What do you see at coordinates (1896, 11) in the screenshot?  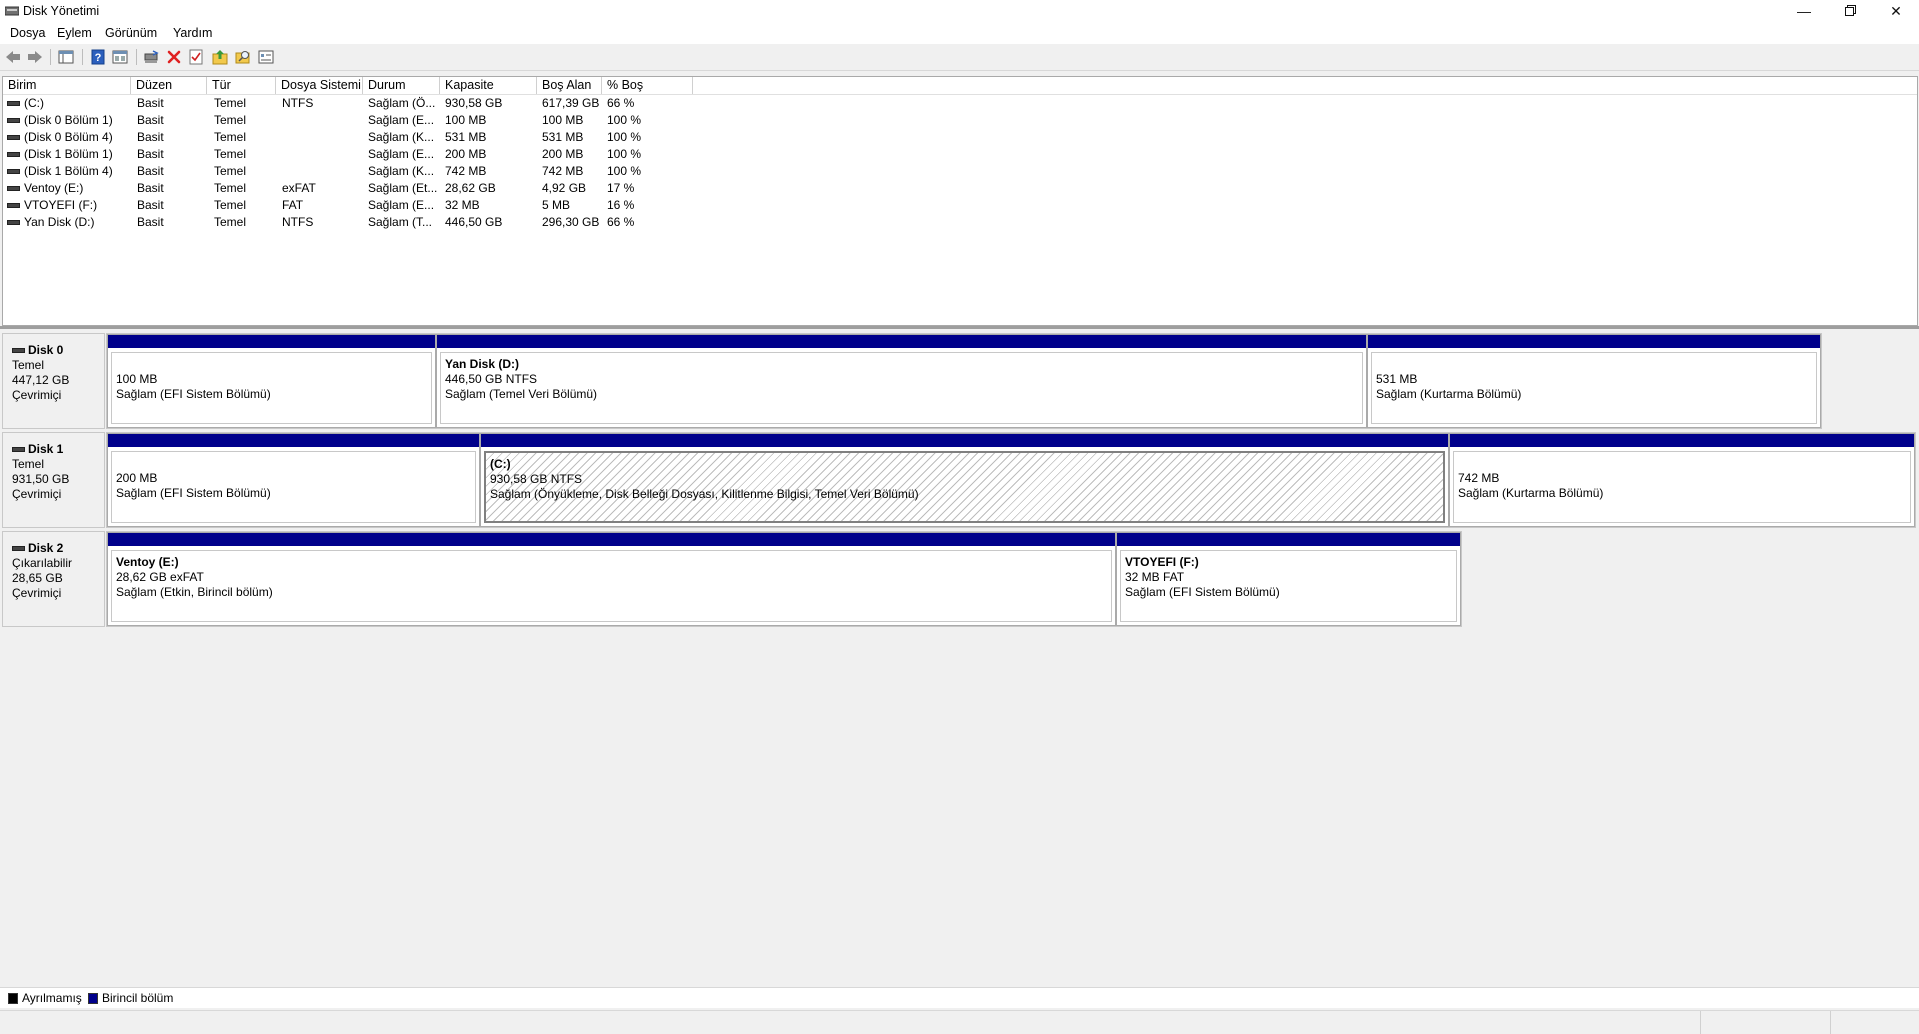 I see `close-button: ✕` at bounding box center [1896, 11].